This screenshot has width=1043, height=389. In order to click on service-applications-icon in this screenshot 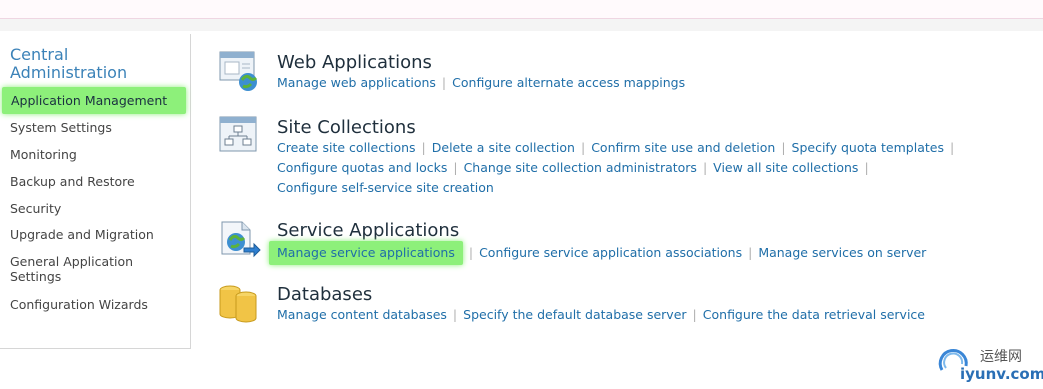, I will do `click(241, 239)`.